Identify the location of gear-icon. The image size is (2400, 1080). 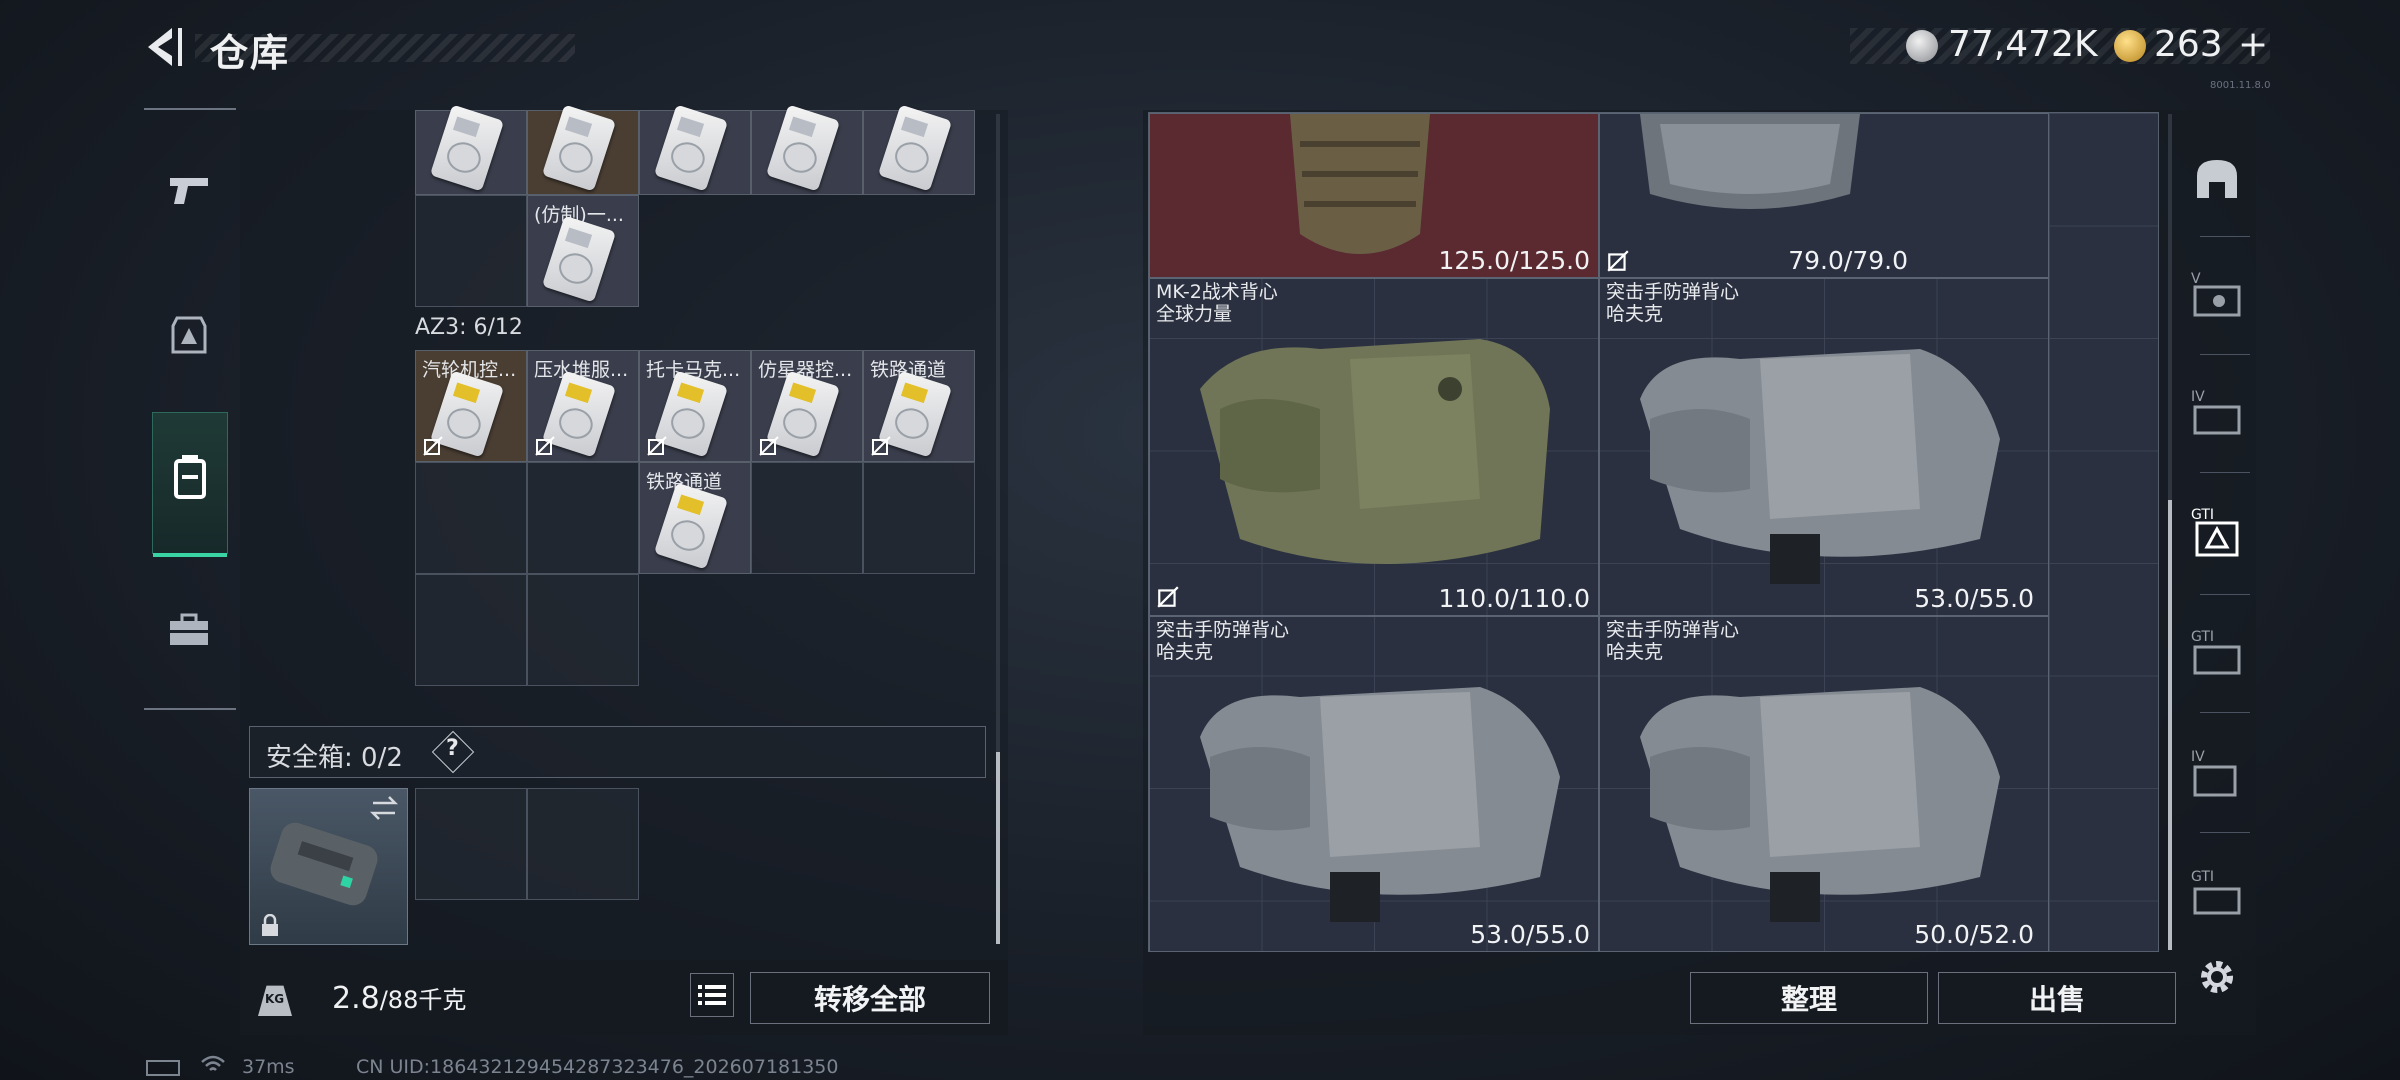
(2217, 977).